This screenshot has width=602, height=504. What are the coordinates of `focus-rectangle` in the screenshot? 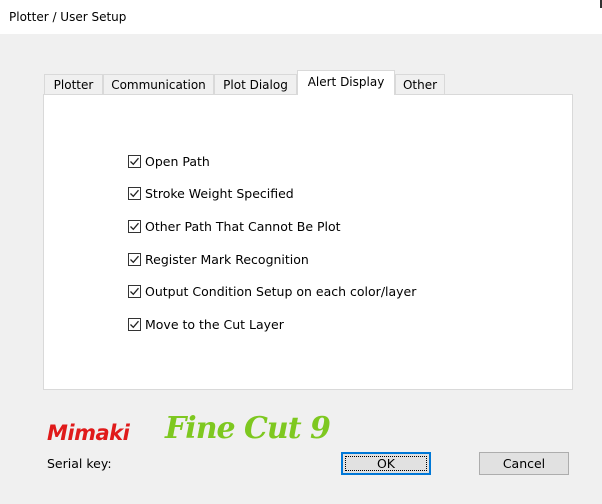 It's located at (386, 463).